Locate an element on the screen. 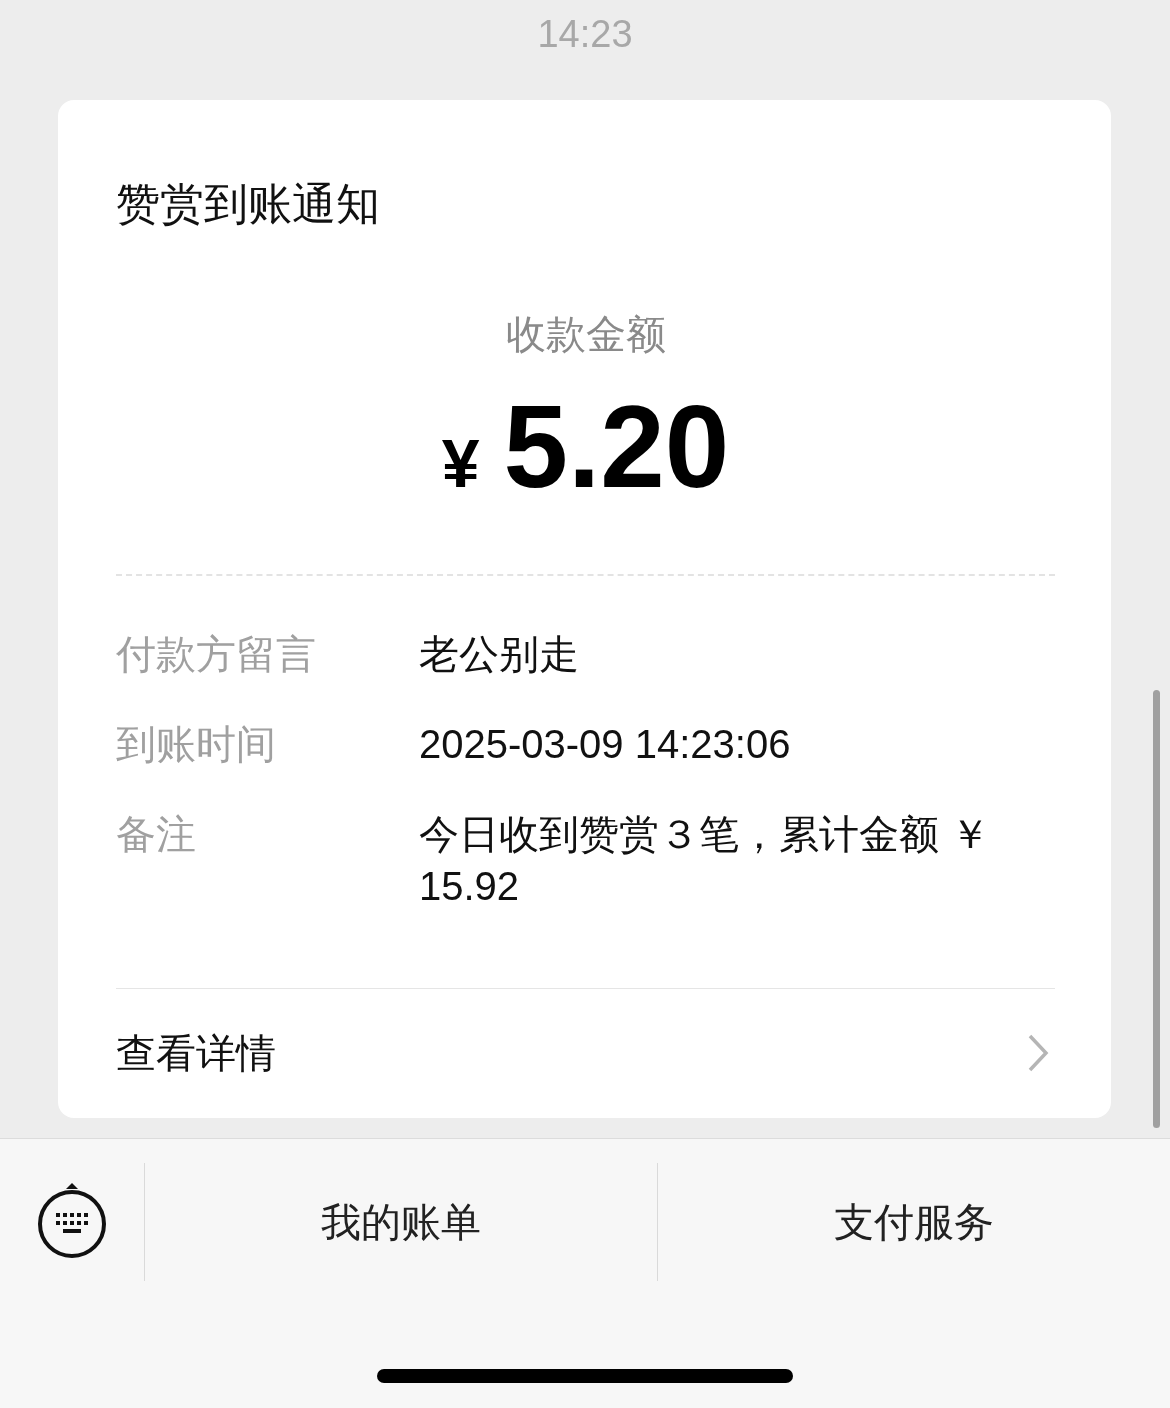 This screenshot has height=1408, width=1170. row-label: 备注 is located at coordinates (156, 834).